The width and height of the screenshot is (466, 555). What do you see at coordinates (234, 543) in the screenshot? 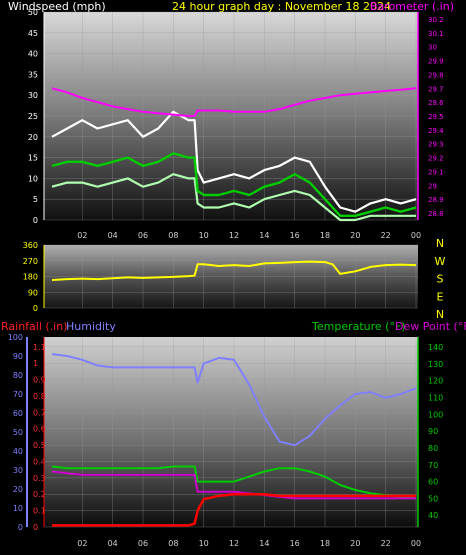
I see `x-tick-label-climate: 12` at bounding box center [234, 543].